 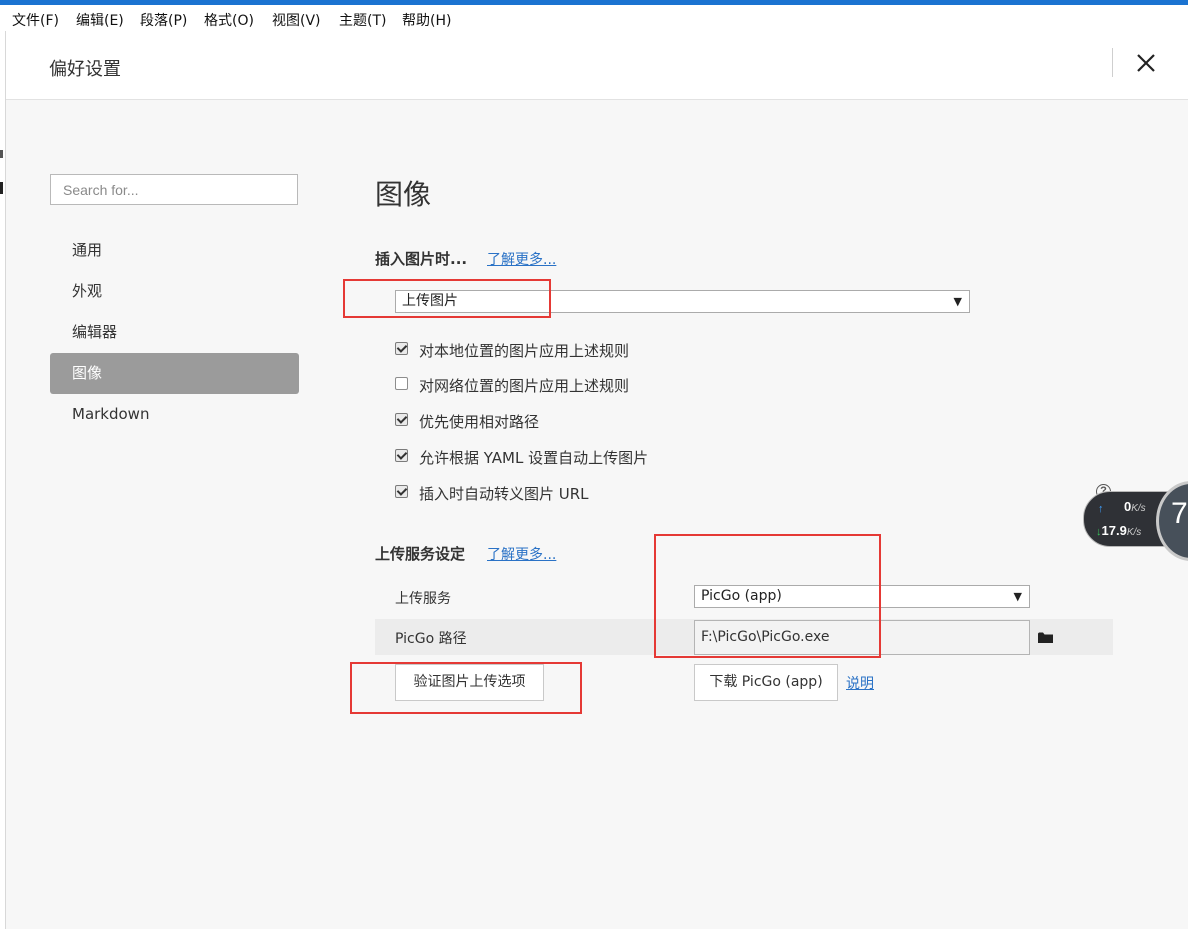 I want to click on upload-speed: ↑, so click(x=1101, y=507).